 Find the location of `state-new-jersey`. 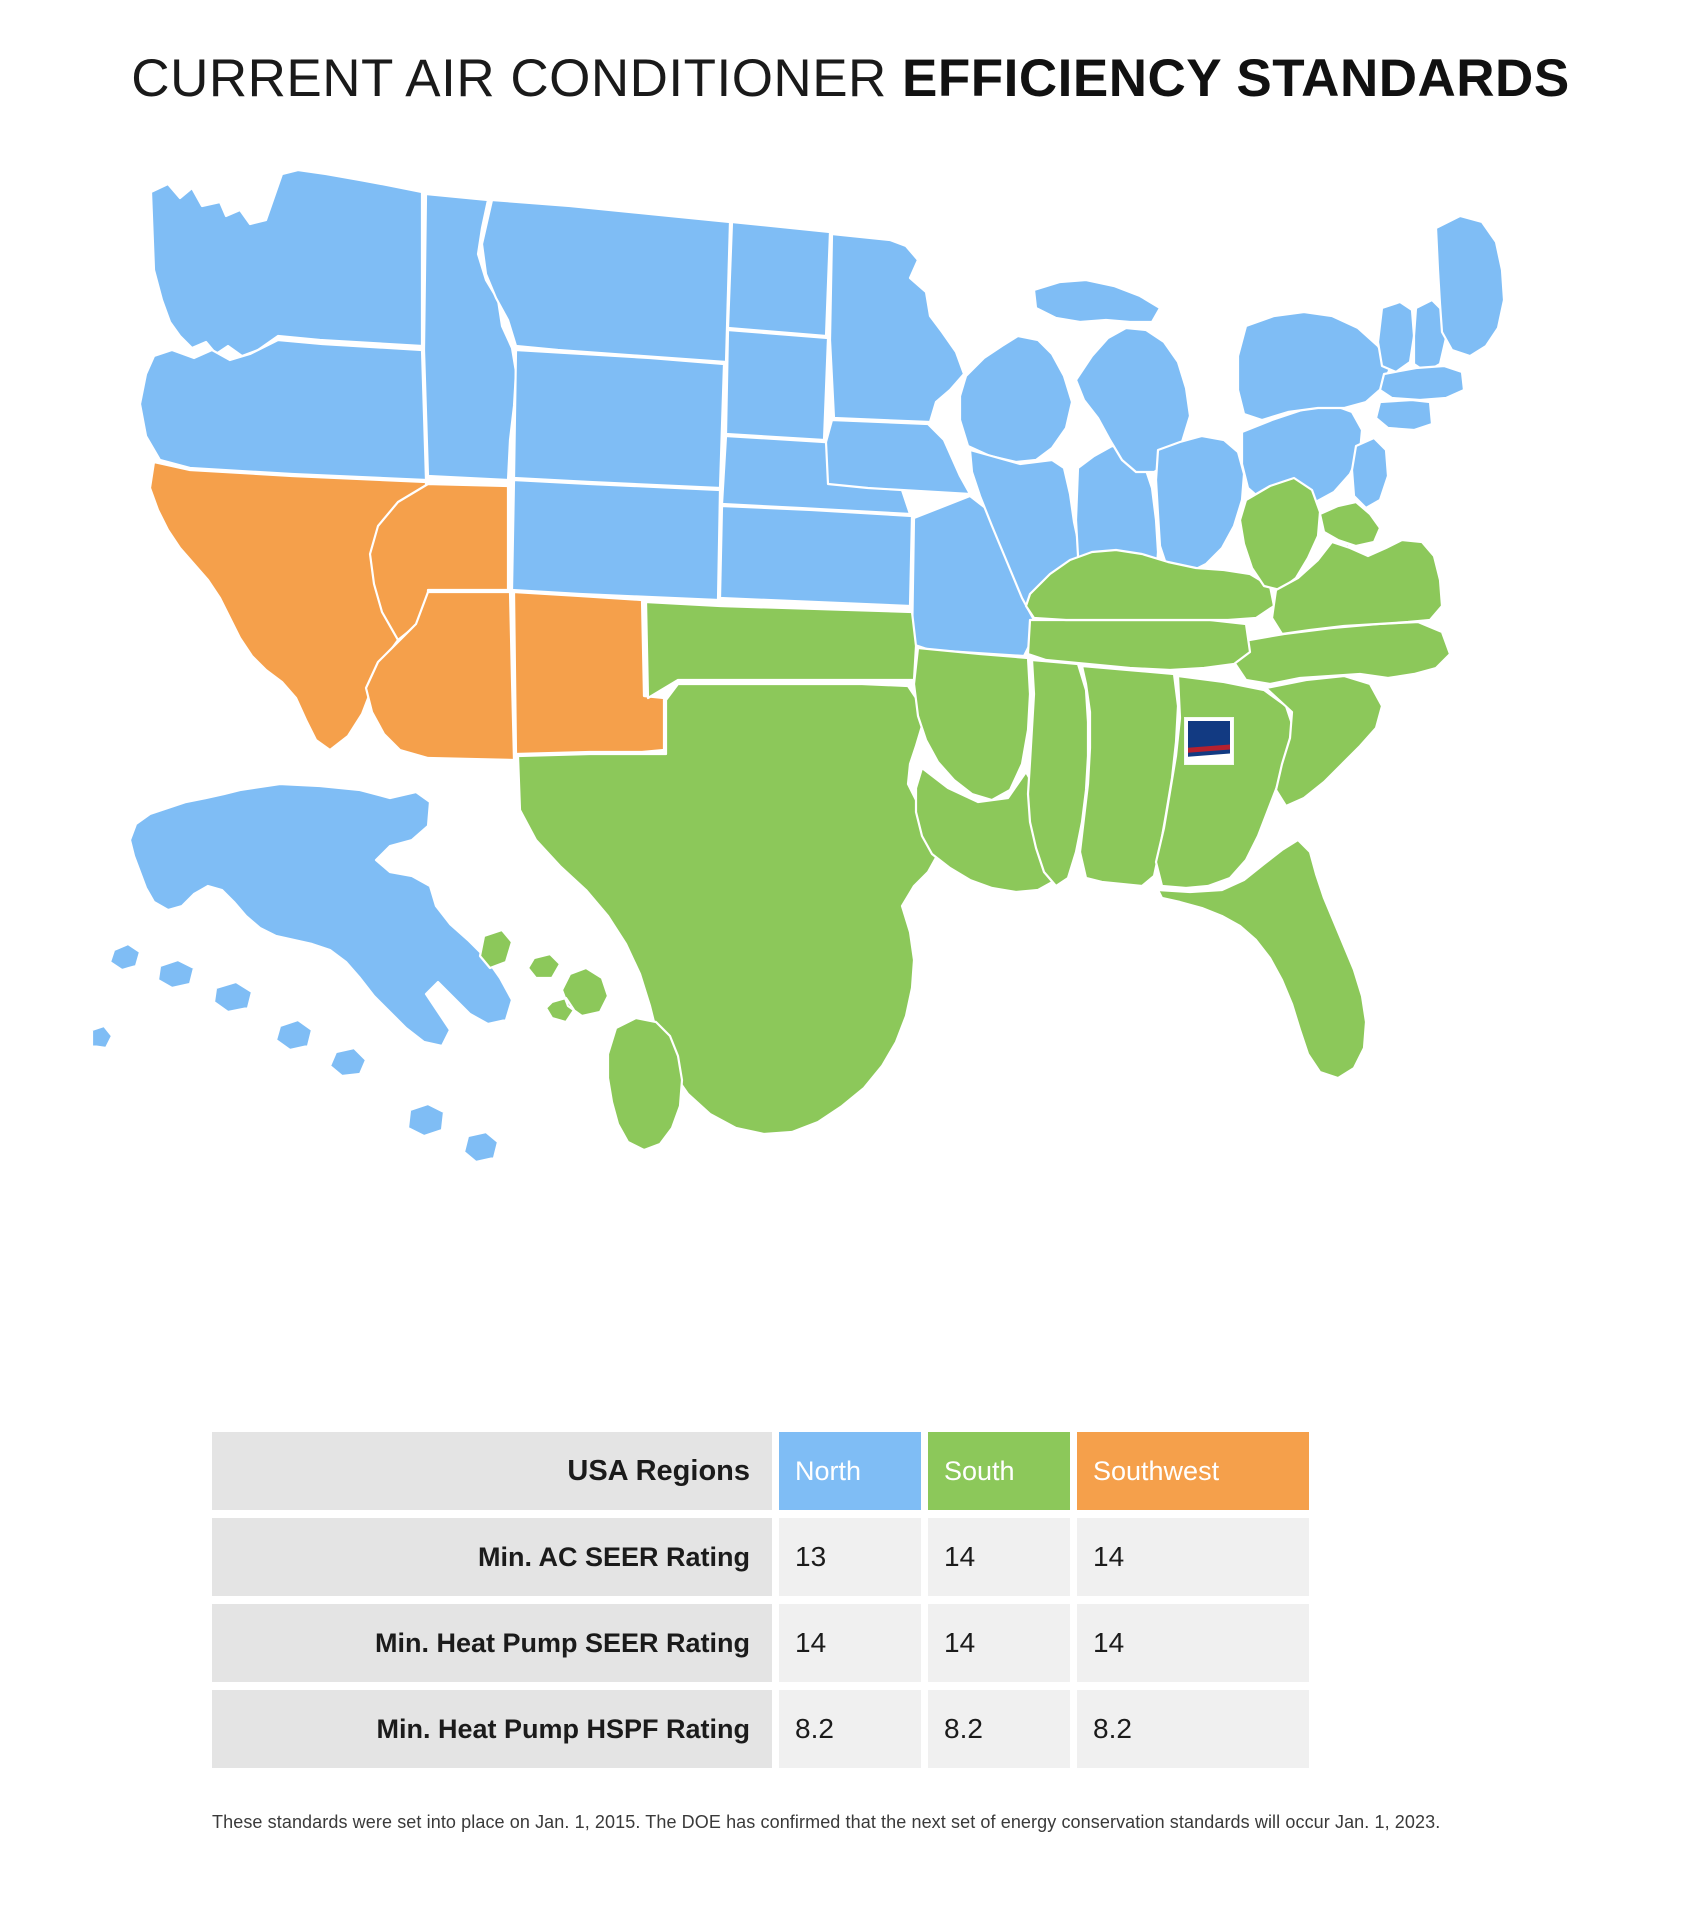

state-new-jersey is located at coordinates (1370, 473).